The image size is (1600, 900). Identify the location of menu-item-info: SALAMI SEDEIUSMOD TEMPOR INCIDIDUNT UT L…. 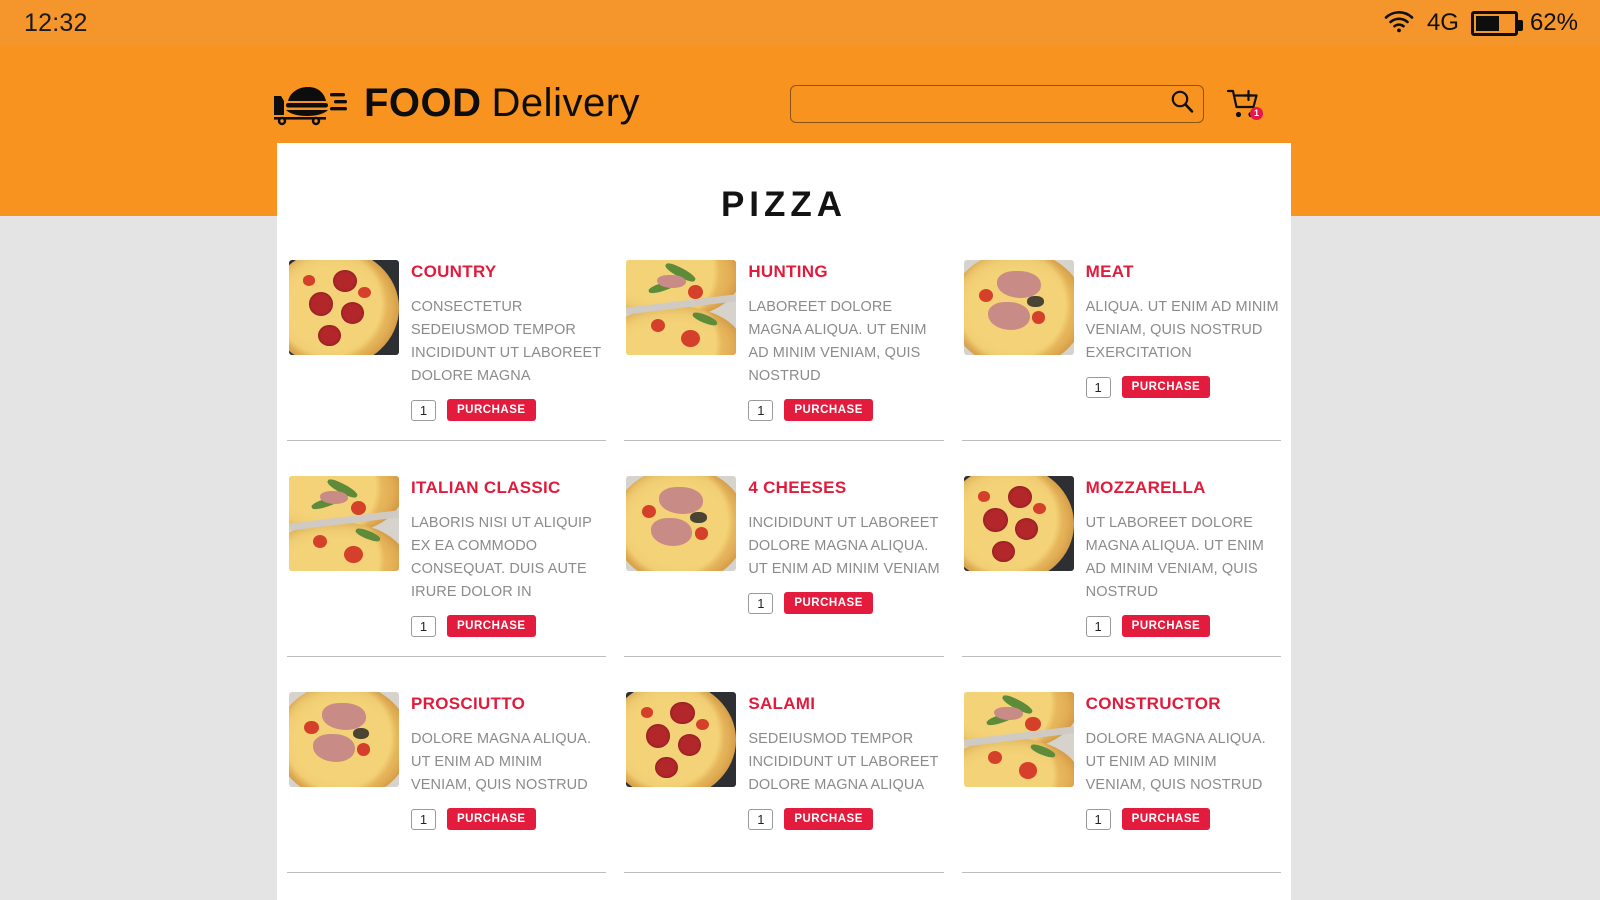
(845, 782).